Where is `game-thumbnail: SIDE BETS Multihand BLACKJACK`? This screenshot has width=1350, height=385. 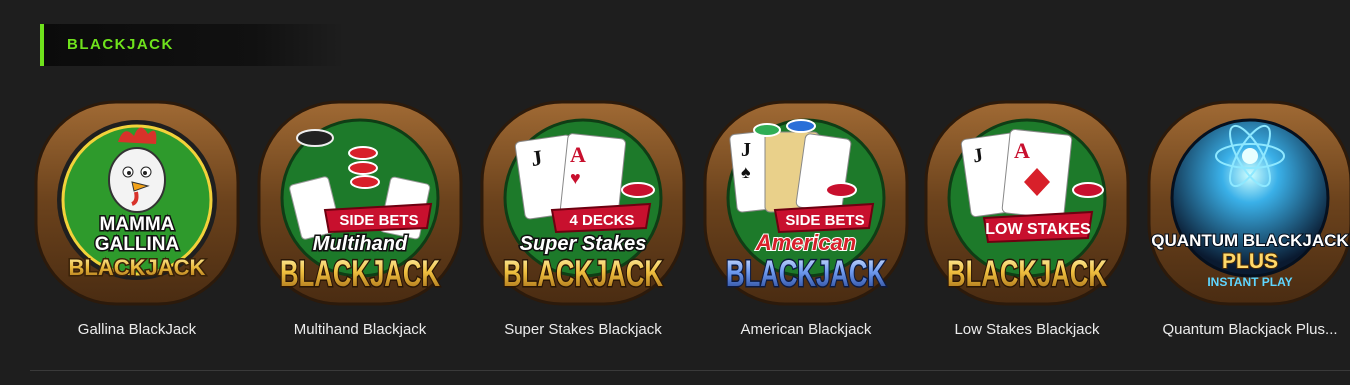
game-thumbnail: SIDE BETS Multihand BLACKJACK is located at coordinates (360, 203).